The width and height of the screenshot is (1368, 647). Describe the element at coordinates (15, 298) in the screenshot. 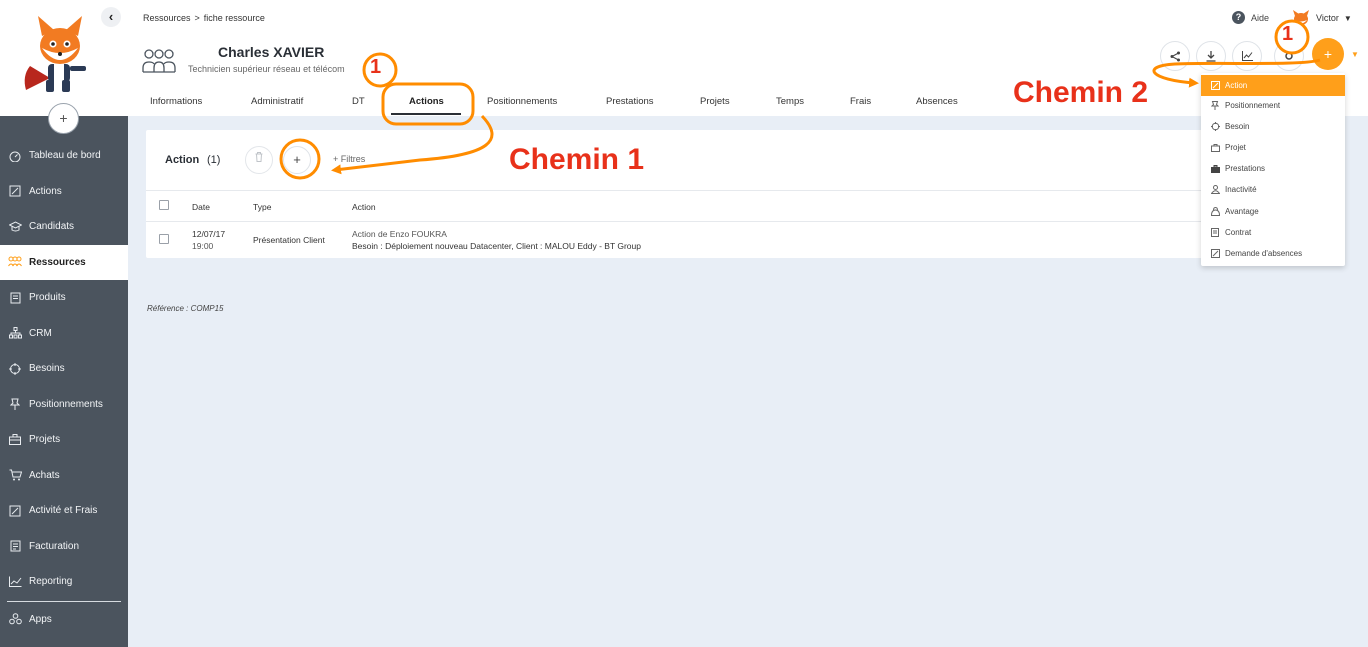

I see `document-icon` at that location.